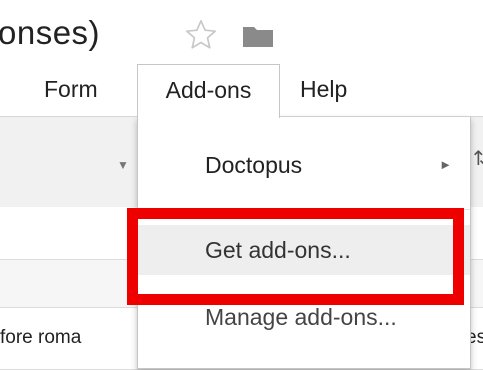  What do you see at coordinates (50, 33) in the screenshot?
I see `document-title: onses)` at bounding box center [50, 33].